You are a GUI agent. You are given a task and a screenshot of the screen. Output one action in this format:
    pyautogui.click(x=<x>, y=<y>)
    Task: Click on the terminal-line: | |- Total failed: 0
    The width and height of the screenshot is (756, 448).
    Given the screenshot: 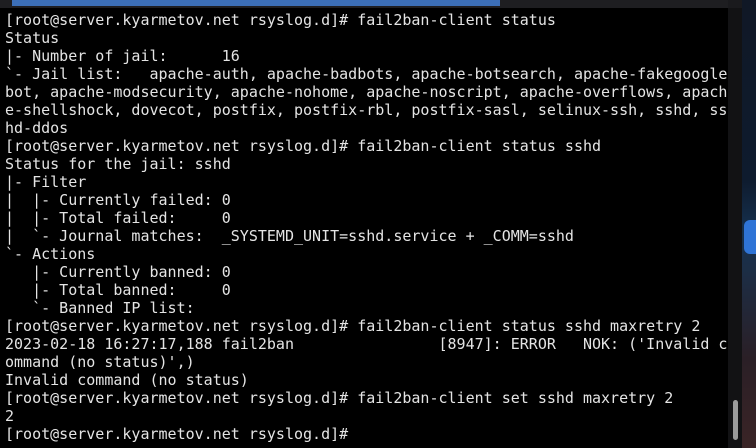 What is the action you would take?
    pyautogui.click(x=118, y=218)
    